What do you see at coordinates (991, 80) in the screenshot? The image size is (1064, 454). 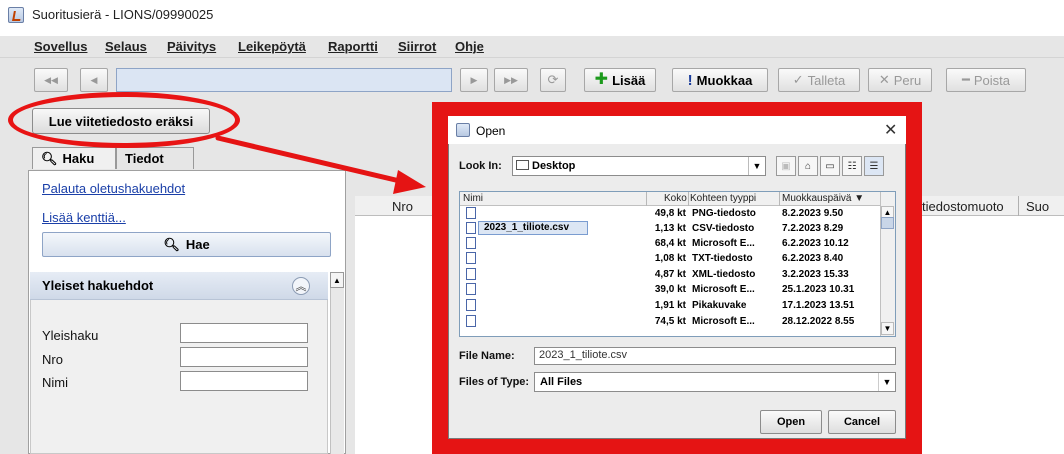 I see `delete-label: Poista` at bounding box center [991, 80].